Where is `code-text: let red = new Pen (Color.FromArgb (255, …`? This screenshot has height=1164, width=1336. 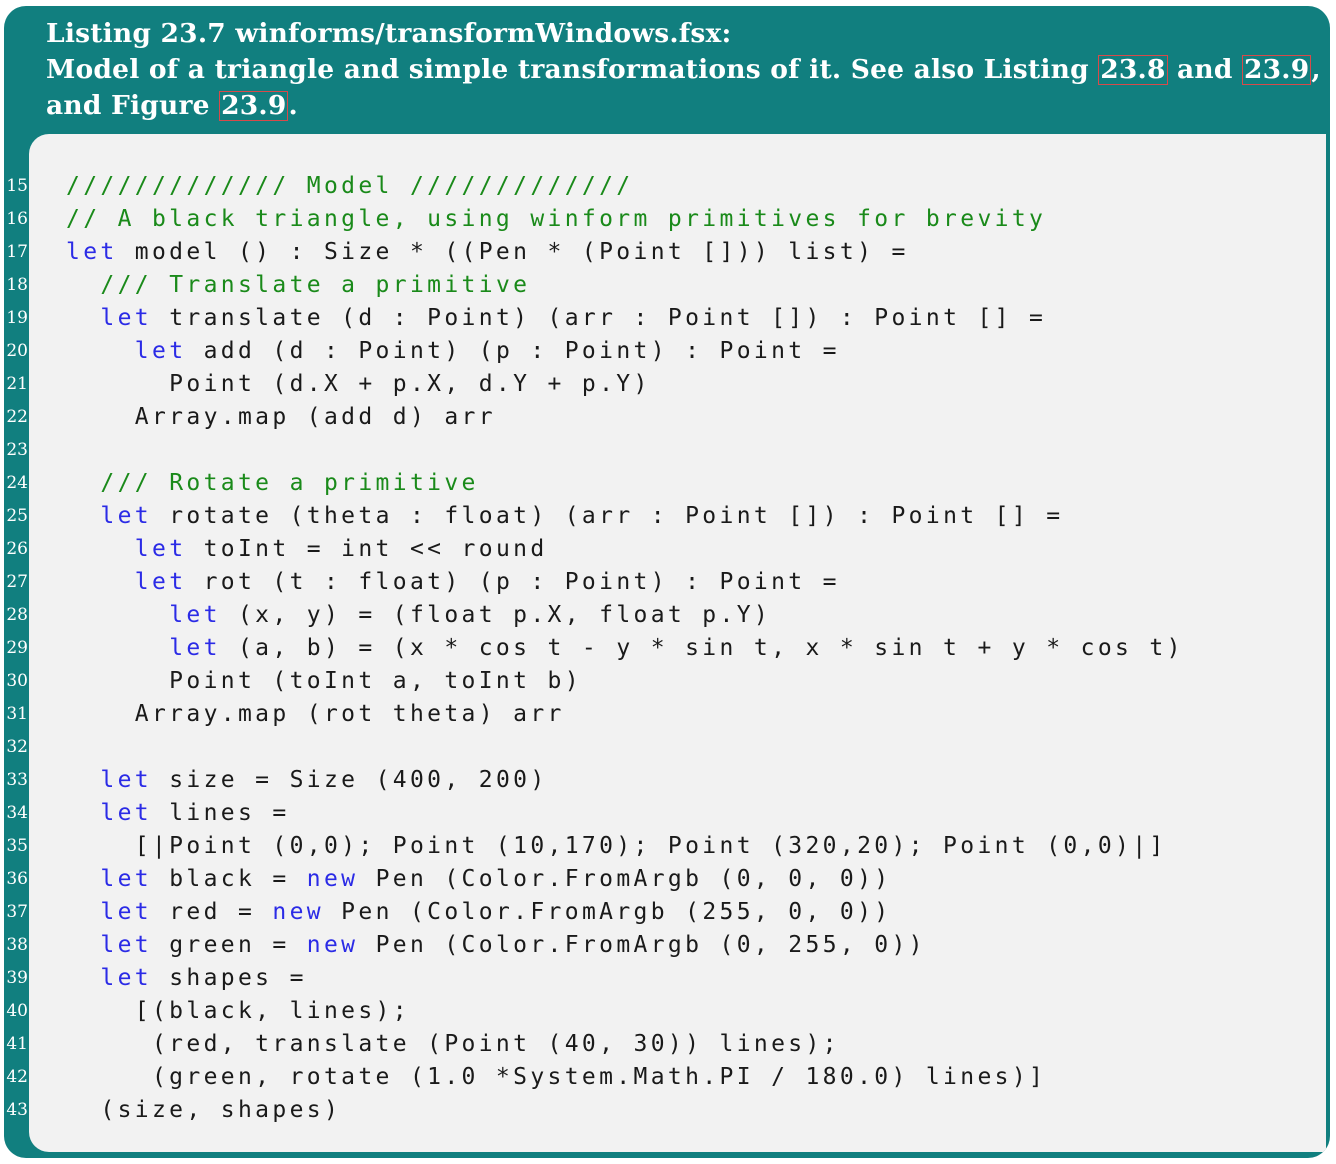
code-text: let red = new Pen (Color.FromArgb (255, … is located at coordinates (479, 912).